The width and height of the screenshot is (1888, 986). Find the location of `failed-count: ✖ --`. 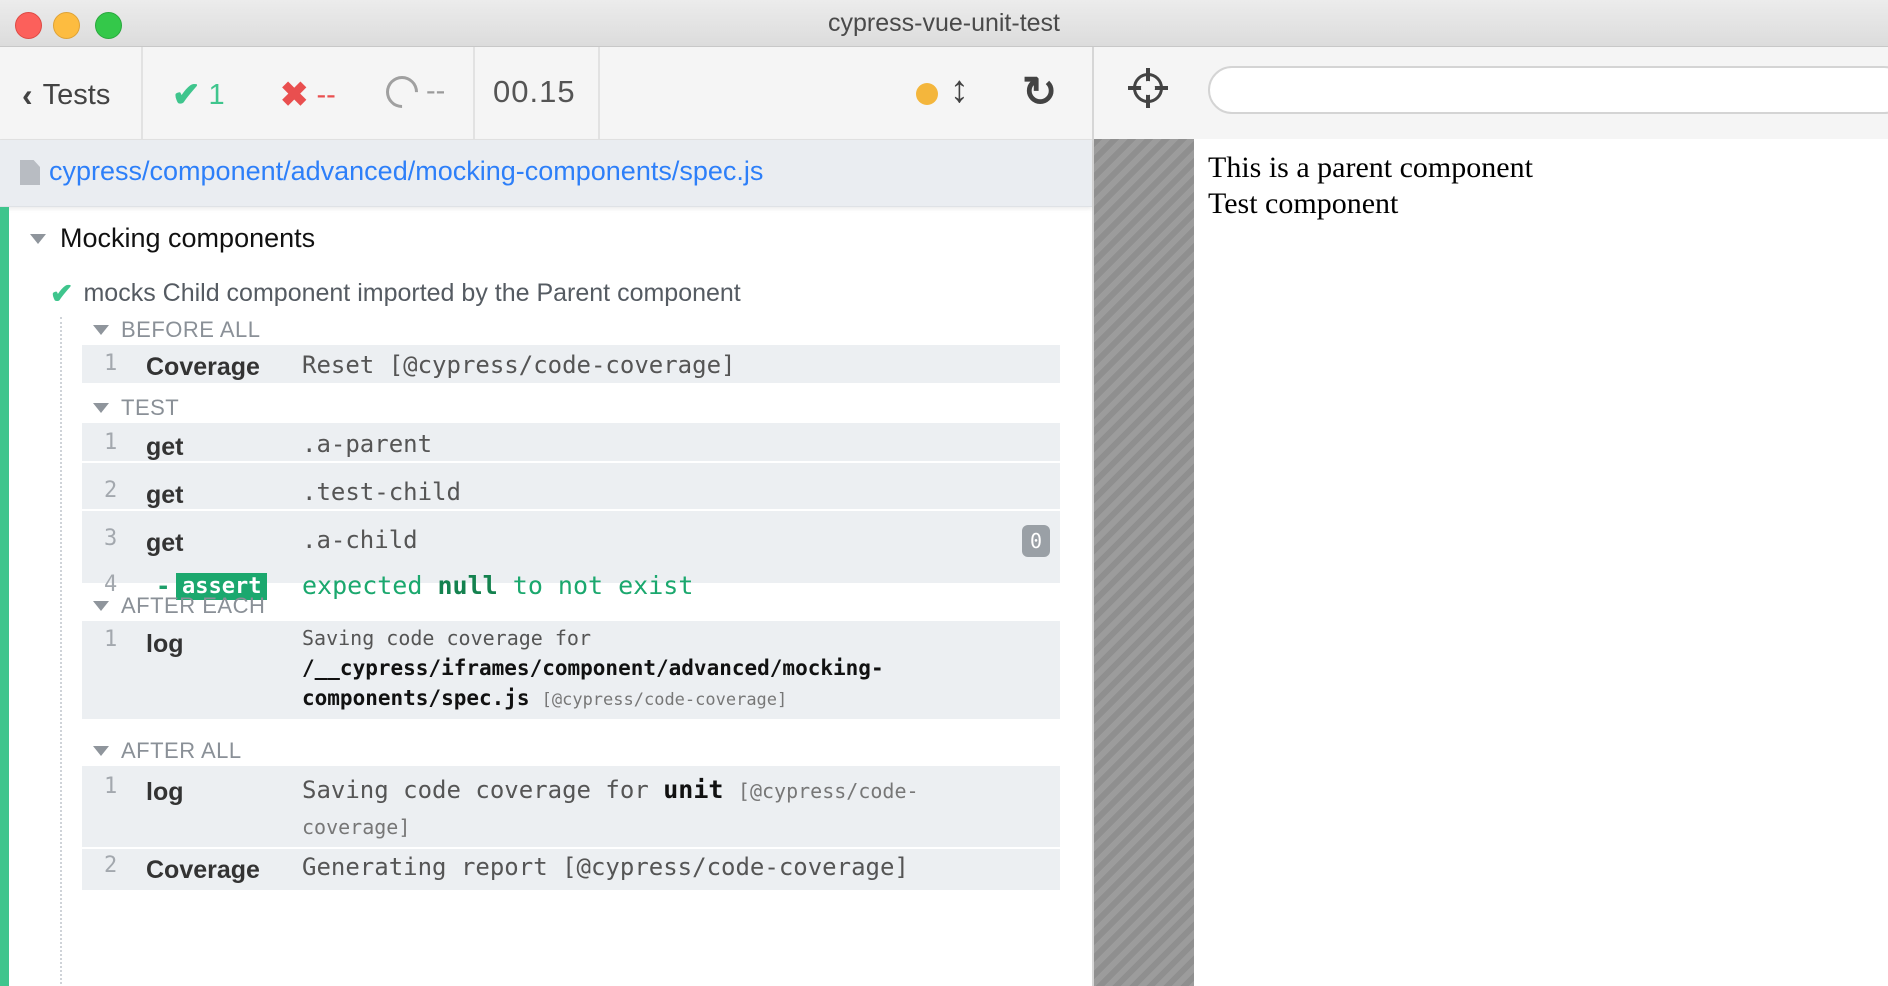

failed-count: ✖ -- is located at coordinates (308, 95).